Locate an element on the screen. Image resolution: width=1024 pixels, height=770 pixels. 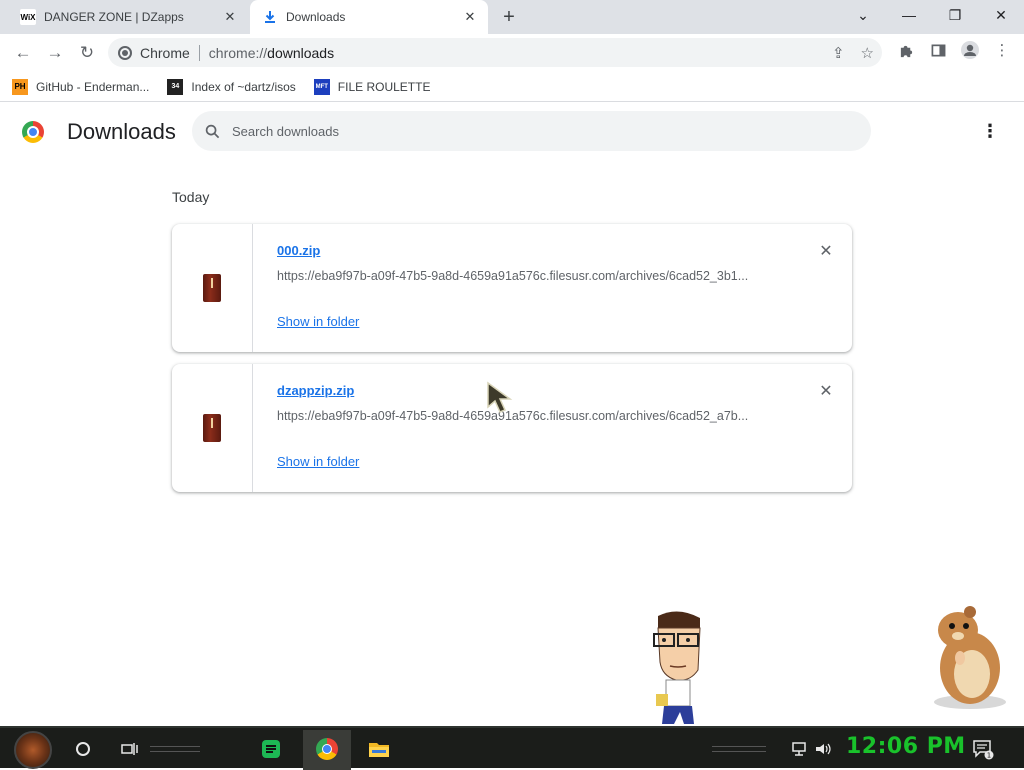
notification-count: 1 is located at coordinates (989, 756).